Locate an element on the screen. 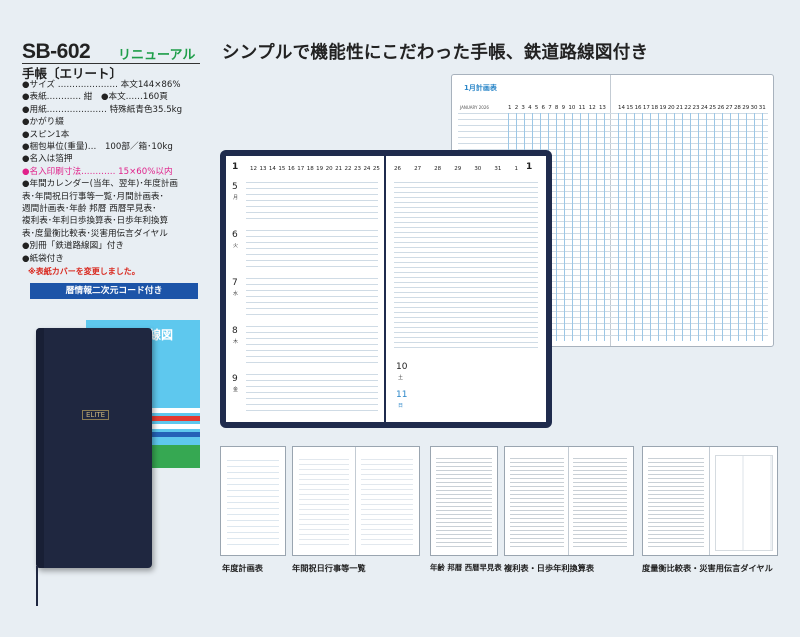  monthly-left-date: 4 is located at coordinates (530, 108).